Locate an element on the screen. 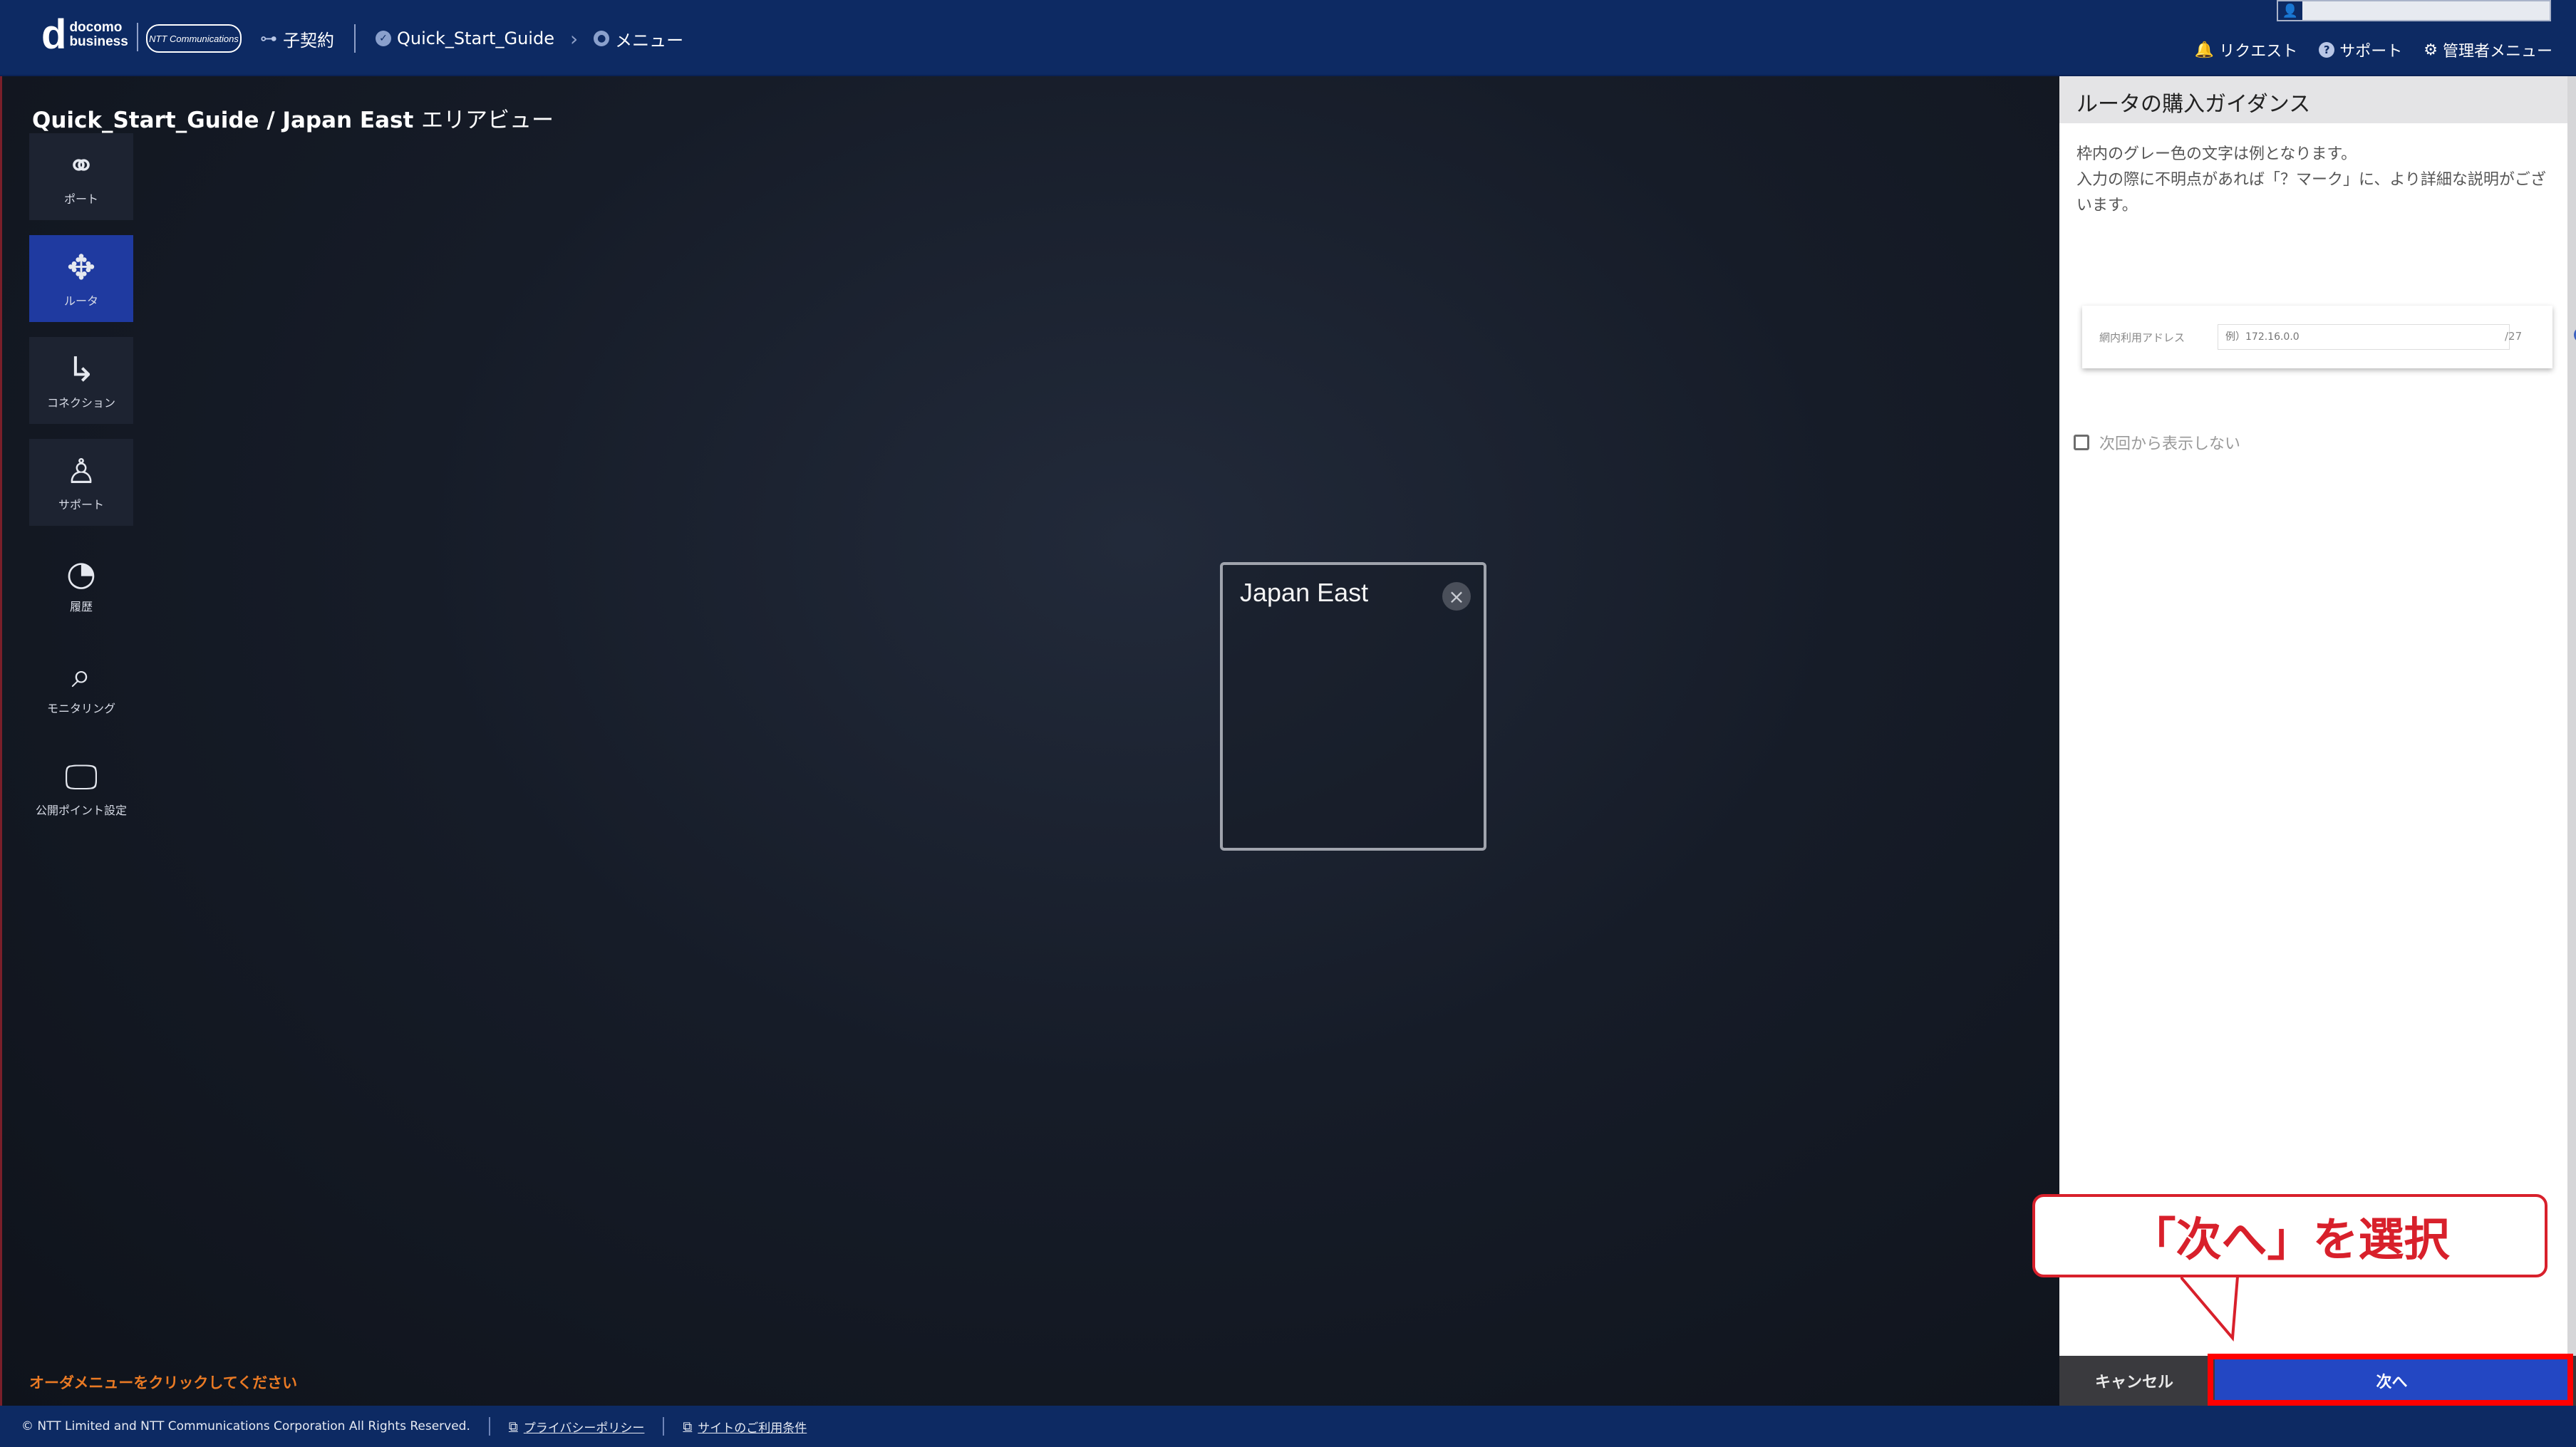 Image resolution: width=2576 pixels, height=1447 pixels. panel-scrollbar is located at coordinates (2572, 716).